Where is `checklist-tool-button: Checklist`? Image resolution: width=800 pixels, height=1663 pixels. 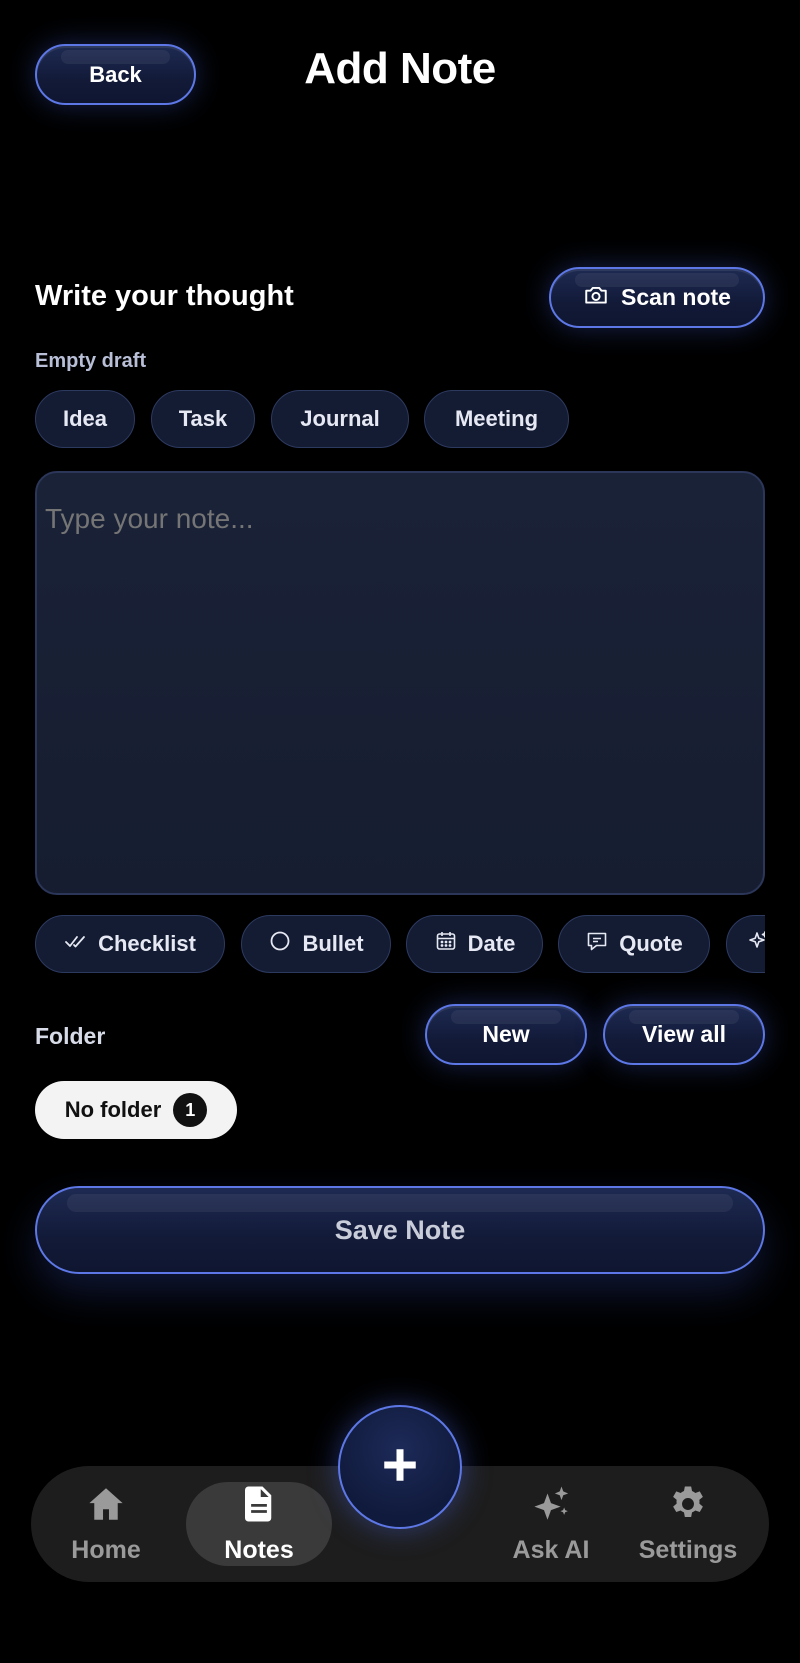 checklist-tool-button: Checklist is located at coordinates (130, 944).